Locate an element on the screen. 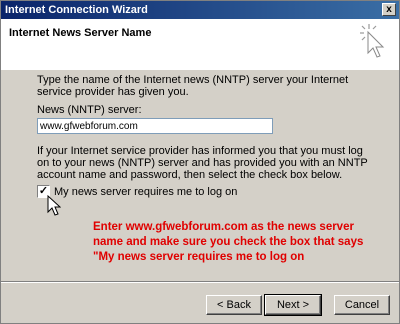  wizard-cursor-icon is located at coordinates (372, 41).